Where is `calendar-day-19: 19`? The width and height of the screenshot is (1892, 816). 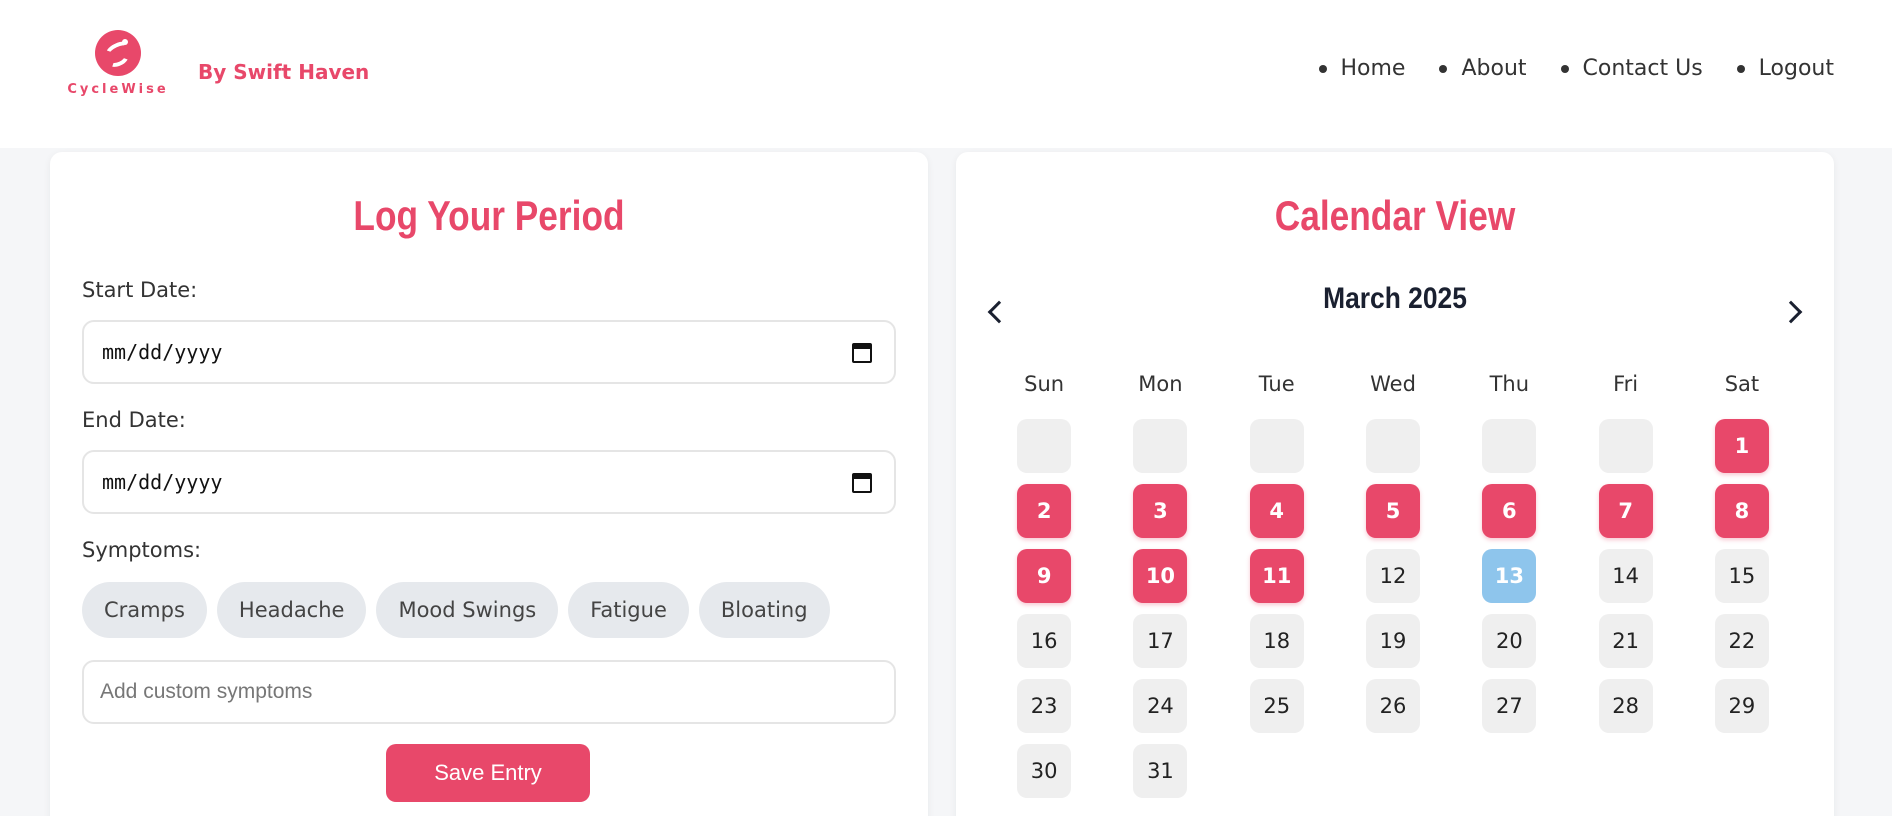
calendar-day-19: 19 is located at coordinates (1393, 641).